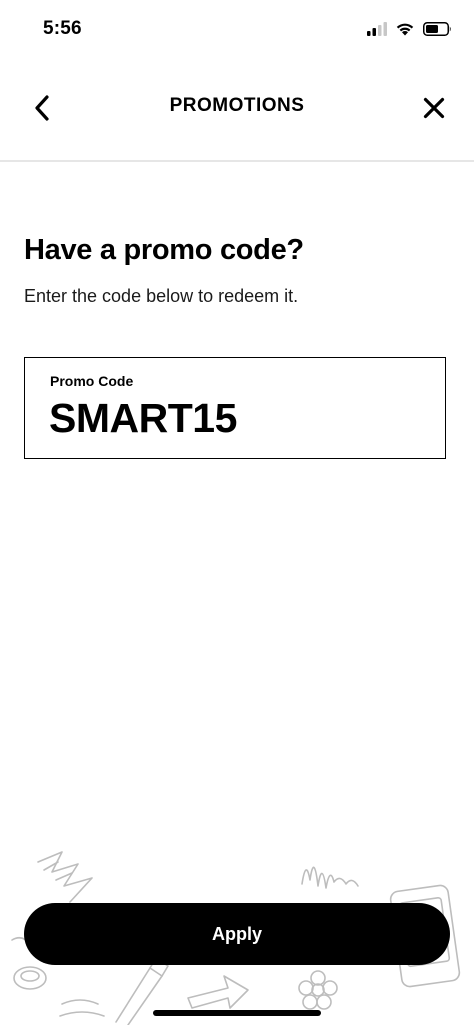 The width and height of the screenshot is (474, 1025). What do you see at coordinates (237, 105) in the screenshot?
I see `page-title: PROMOTIONS` at bounding box center [237, 105].